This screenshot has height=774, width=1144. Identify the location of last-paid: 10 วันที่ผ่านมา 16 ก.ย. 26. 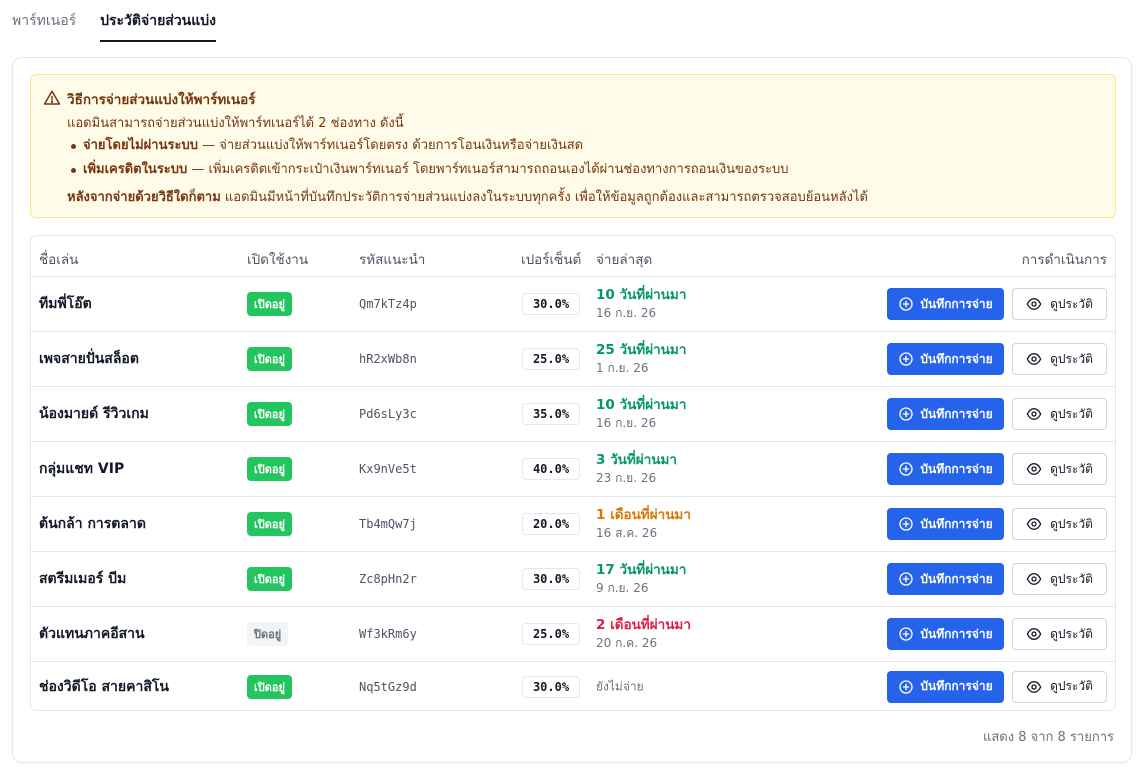
(641, 414).